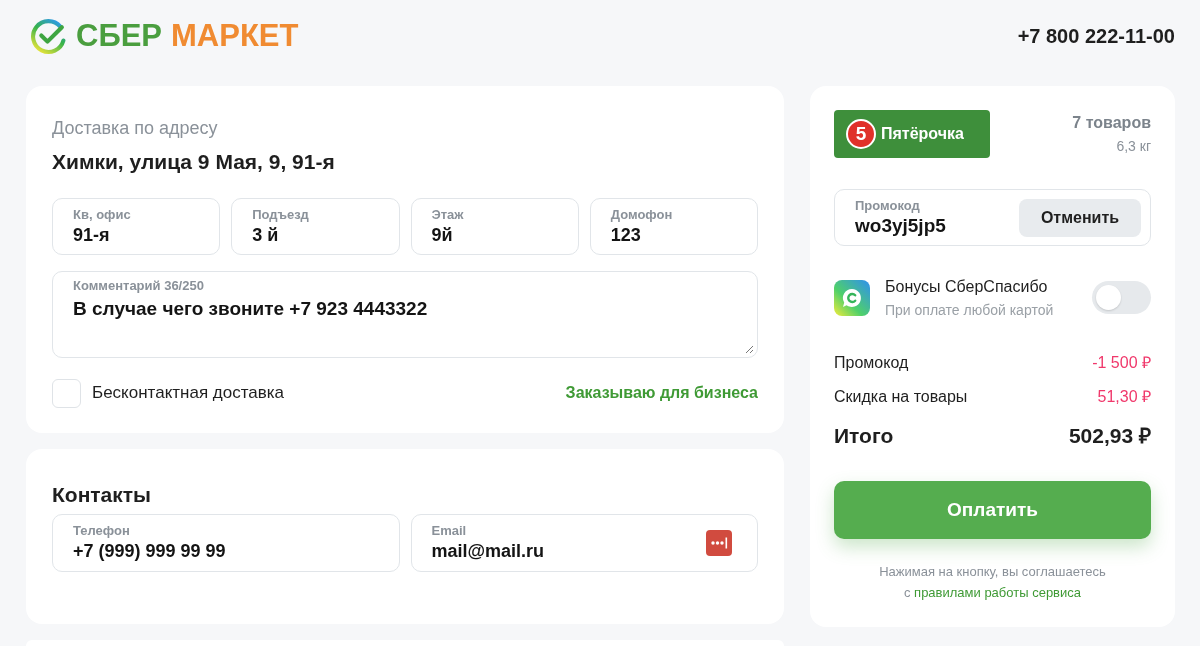  What do you see at coordinates (266, 235) in the screenshot?
I see `field-value: 3 й` at bounding box center [266, 235].